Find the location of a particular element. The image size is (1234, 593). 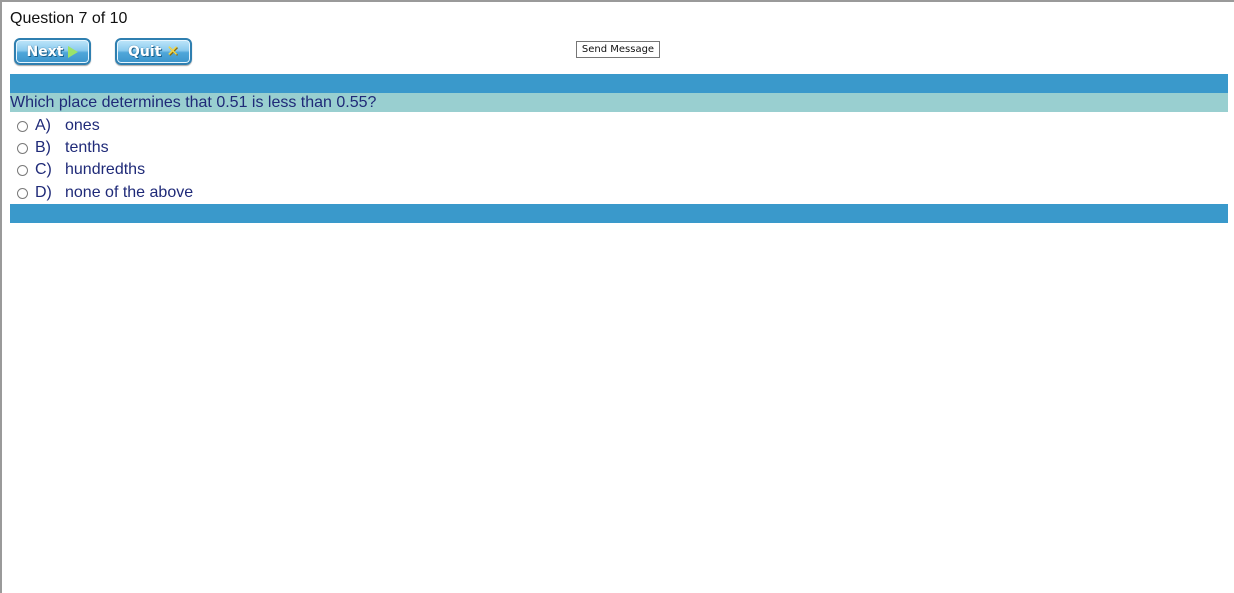

quit-button-label: Quit is located at coordinates (145, 51).